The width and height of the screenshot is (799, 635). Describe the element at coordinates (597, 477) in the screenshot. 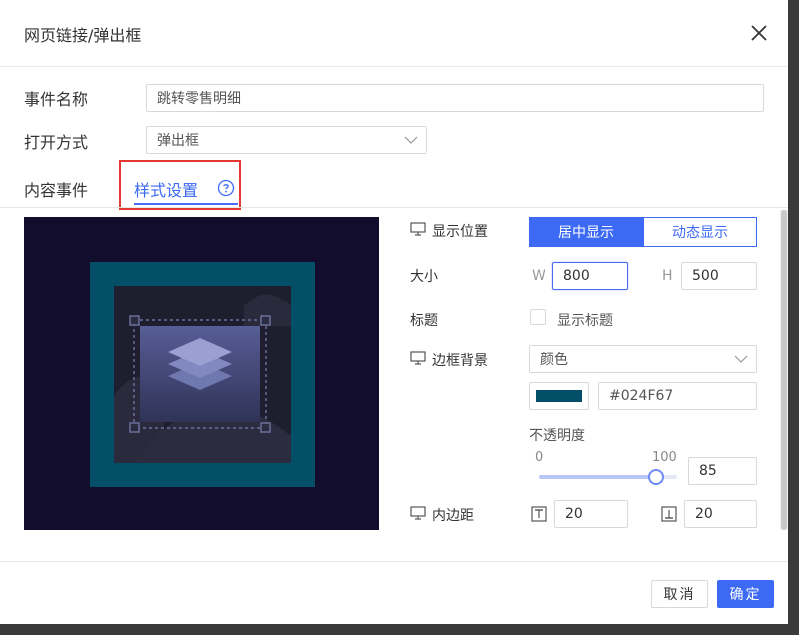

I see `opacity-slider-fill` at that location.